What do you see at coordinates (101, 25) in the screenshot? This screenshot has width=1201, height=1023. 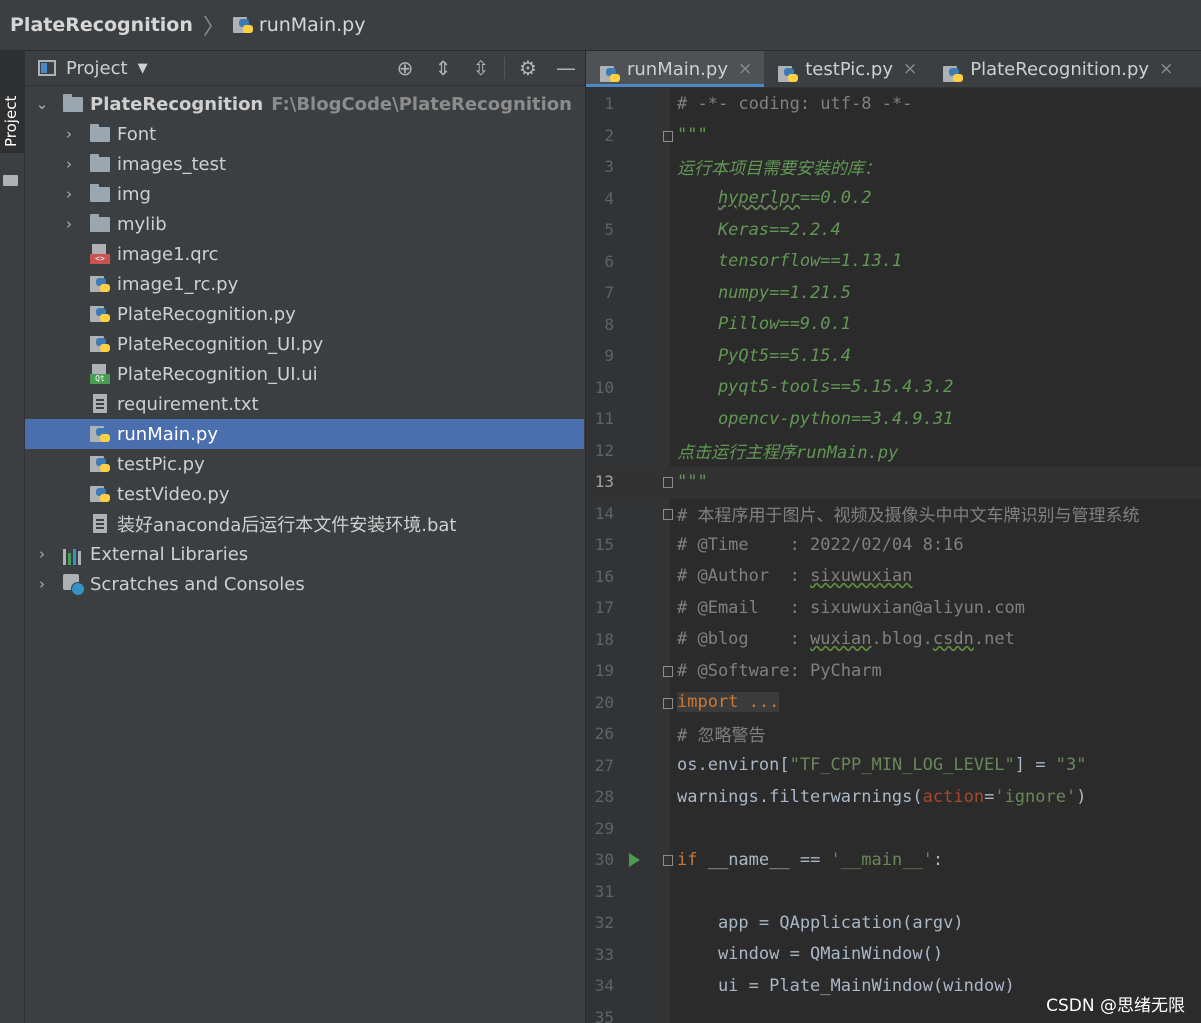 I see `breadcrumb-project: PlateRecognition` at bounding box center [101, 25].